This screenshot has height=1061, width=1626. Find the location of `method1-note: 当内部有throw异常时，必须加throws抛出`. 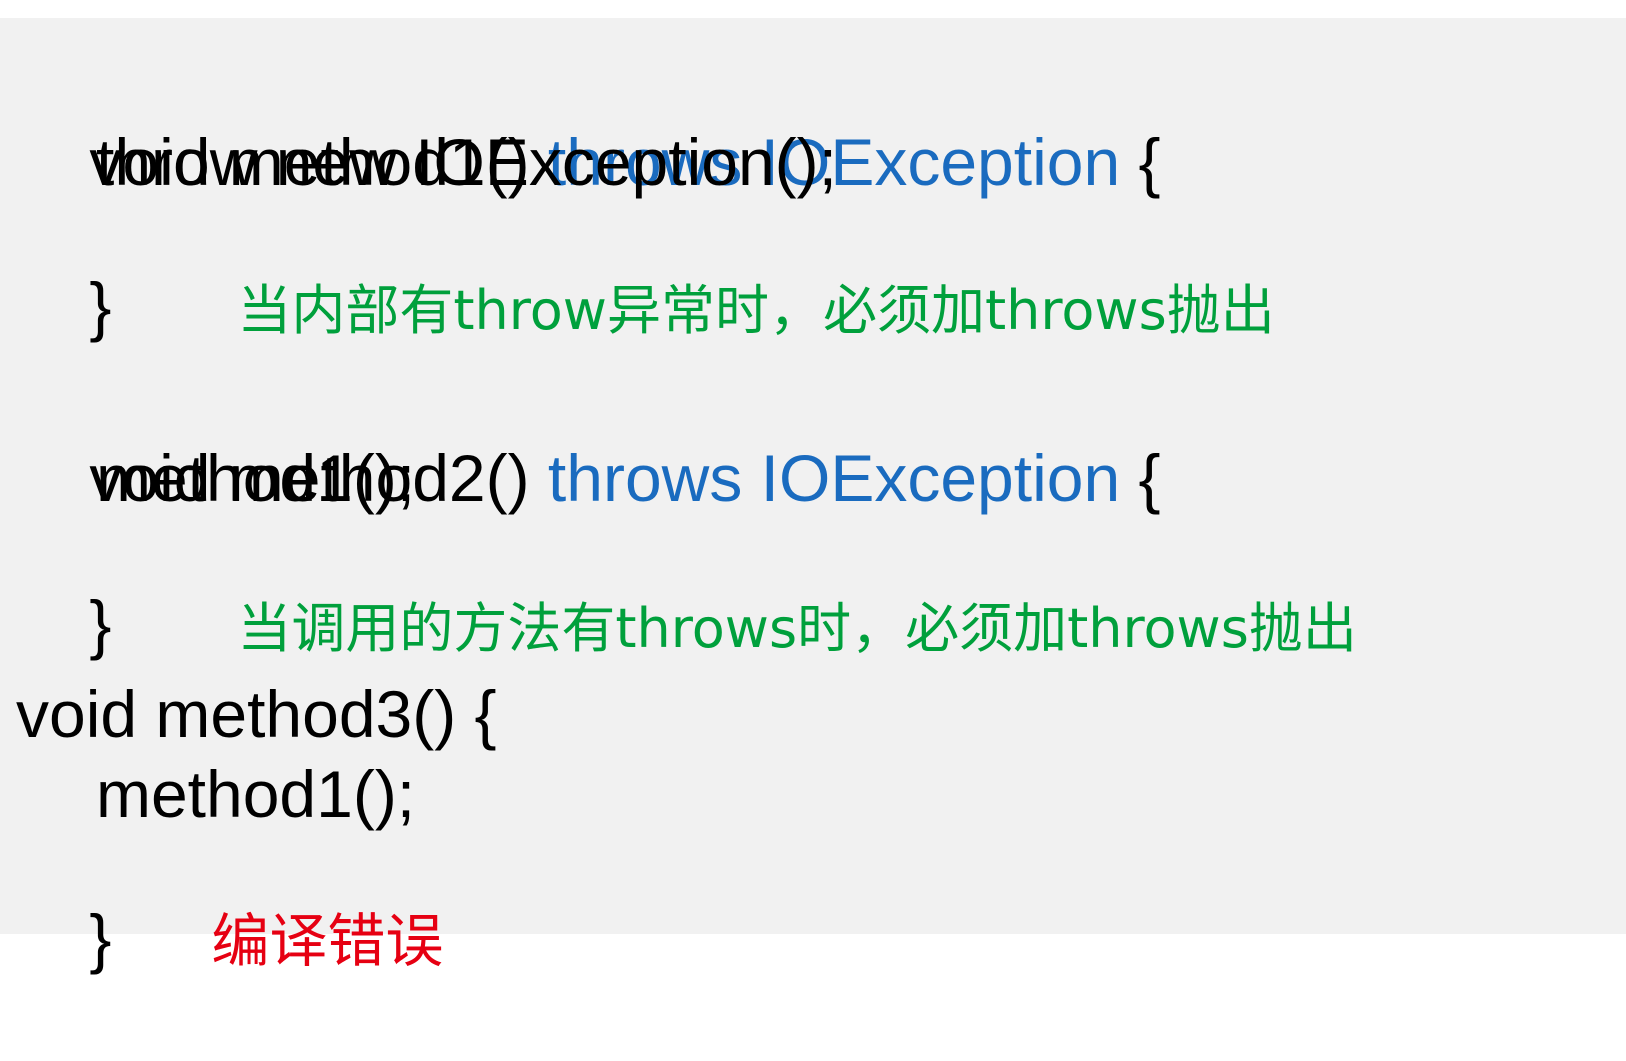

method1-note: 当内部有throw异常时，必须加throws抛出 is located at coordinates (756, 310).